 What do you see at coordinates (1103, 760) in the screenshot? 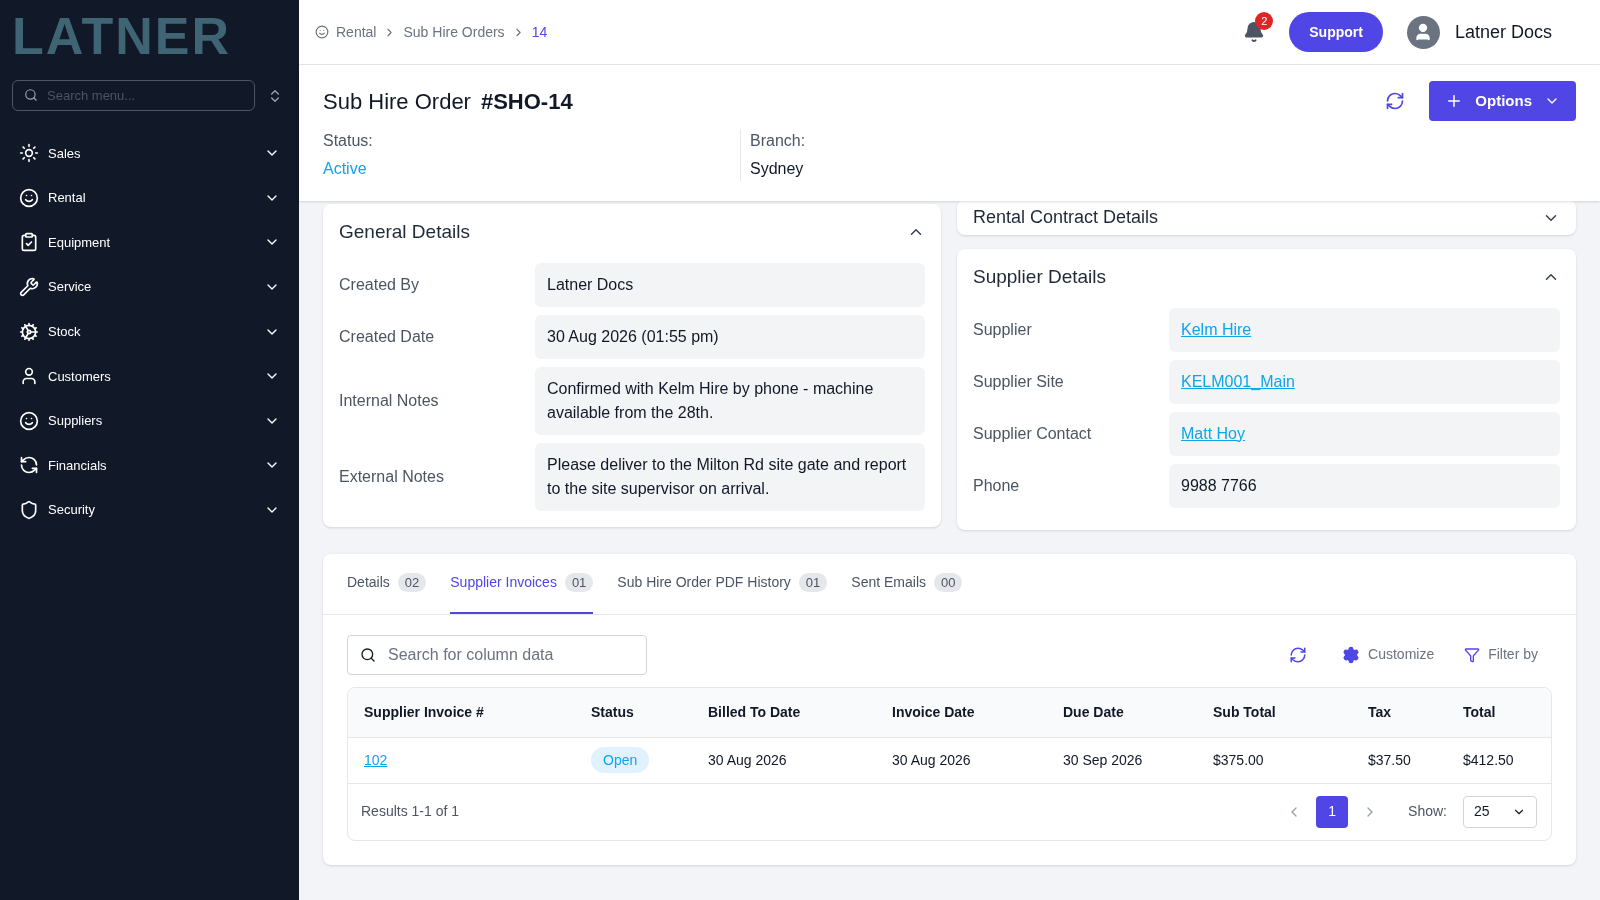
I see `table-cell-text: 30 Sep 2026` at bounding box center [1103, 760].